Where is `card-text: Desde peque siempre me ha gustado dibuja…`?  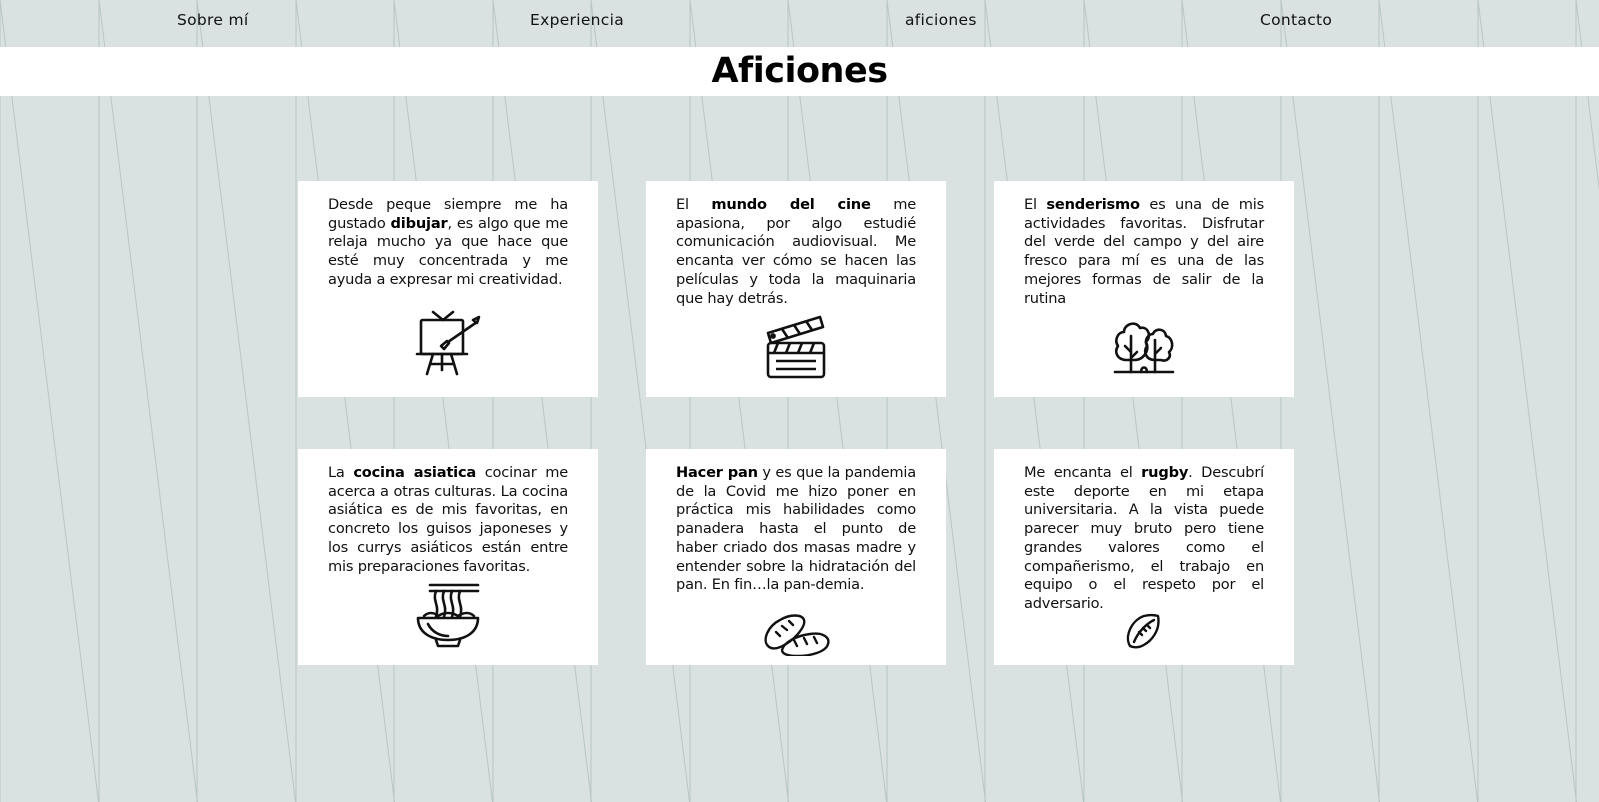
card-text: Desde peque siempre me ha gustado dibuja… is located at coordinates (448, 242).